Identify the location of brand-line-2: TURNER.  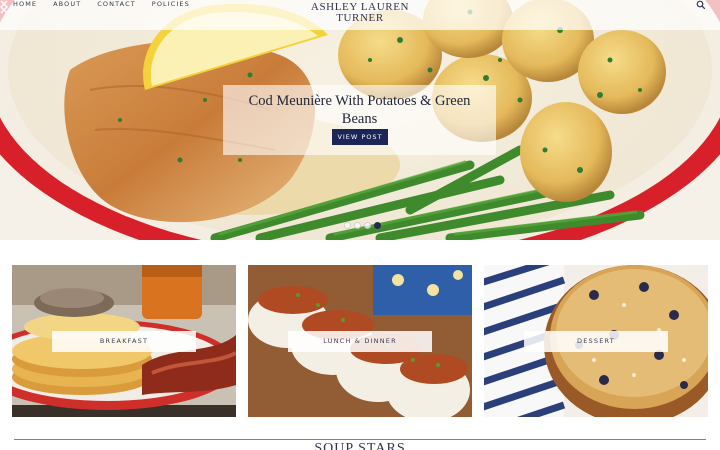
(360, 18).